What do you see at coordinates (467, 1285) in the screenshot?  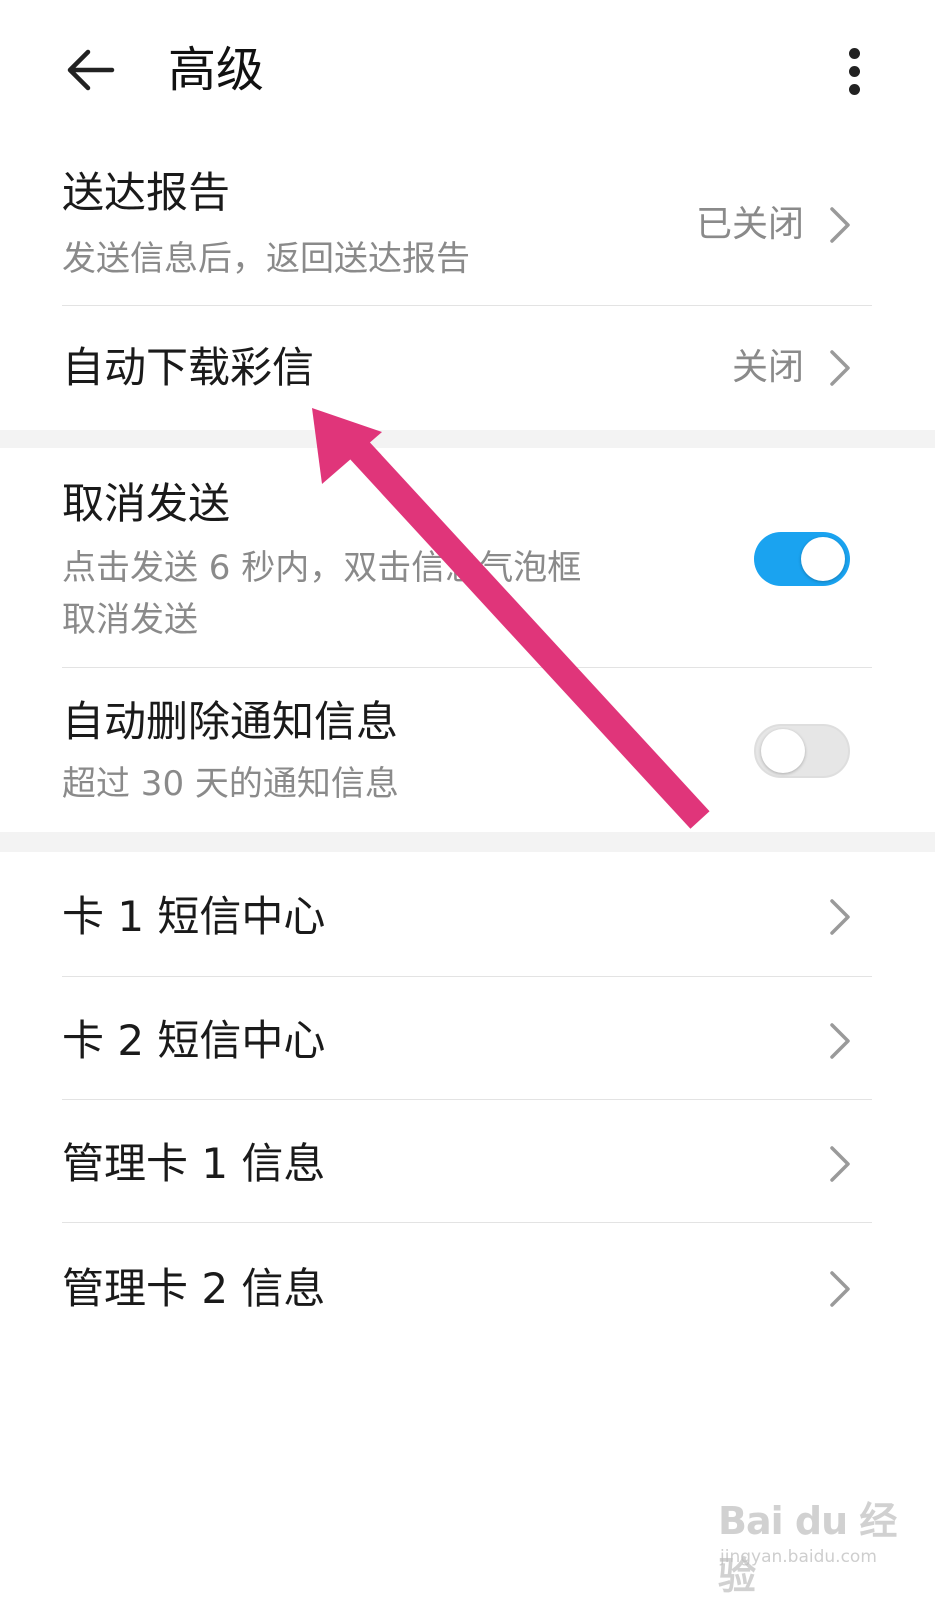 I see `manage-card2-row: 管理卡 2 信息` at bounding box center [467, 1285].